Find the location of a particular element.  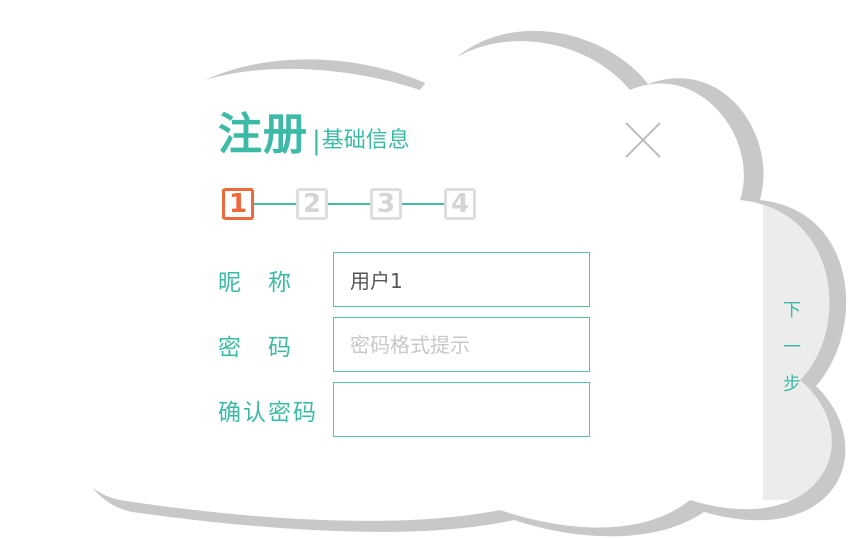

password-input is located at coordinates (461, 344).